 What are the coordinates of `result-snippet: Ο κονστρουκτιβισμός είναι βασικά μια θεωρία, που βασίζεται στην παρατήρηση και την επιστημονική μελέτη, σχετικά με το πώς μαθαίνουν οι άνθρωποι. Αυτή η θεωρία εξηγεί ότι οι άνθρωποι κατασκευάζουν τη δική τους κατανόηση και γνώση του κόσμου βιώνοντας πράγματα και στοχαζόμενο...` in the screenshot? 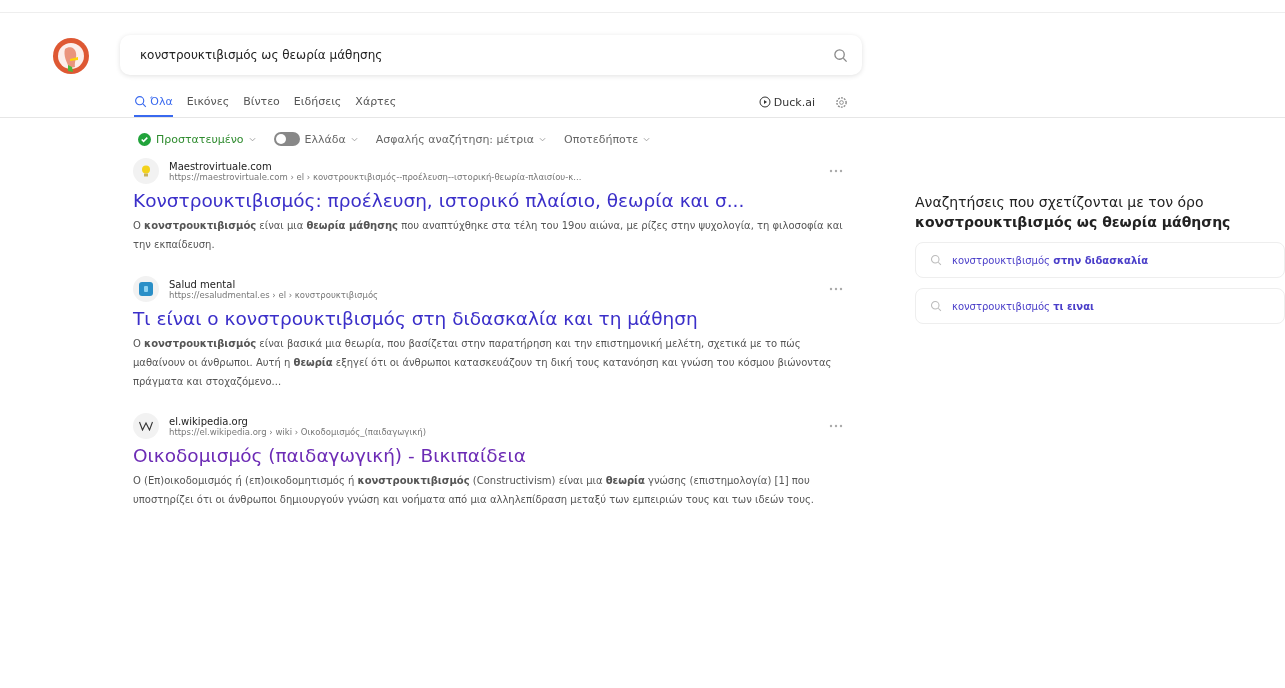 It's located at (483, 363).